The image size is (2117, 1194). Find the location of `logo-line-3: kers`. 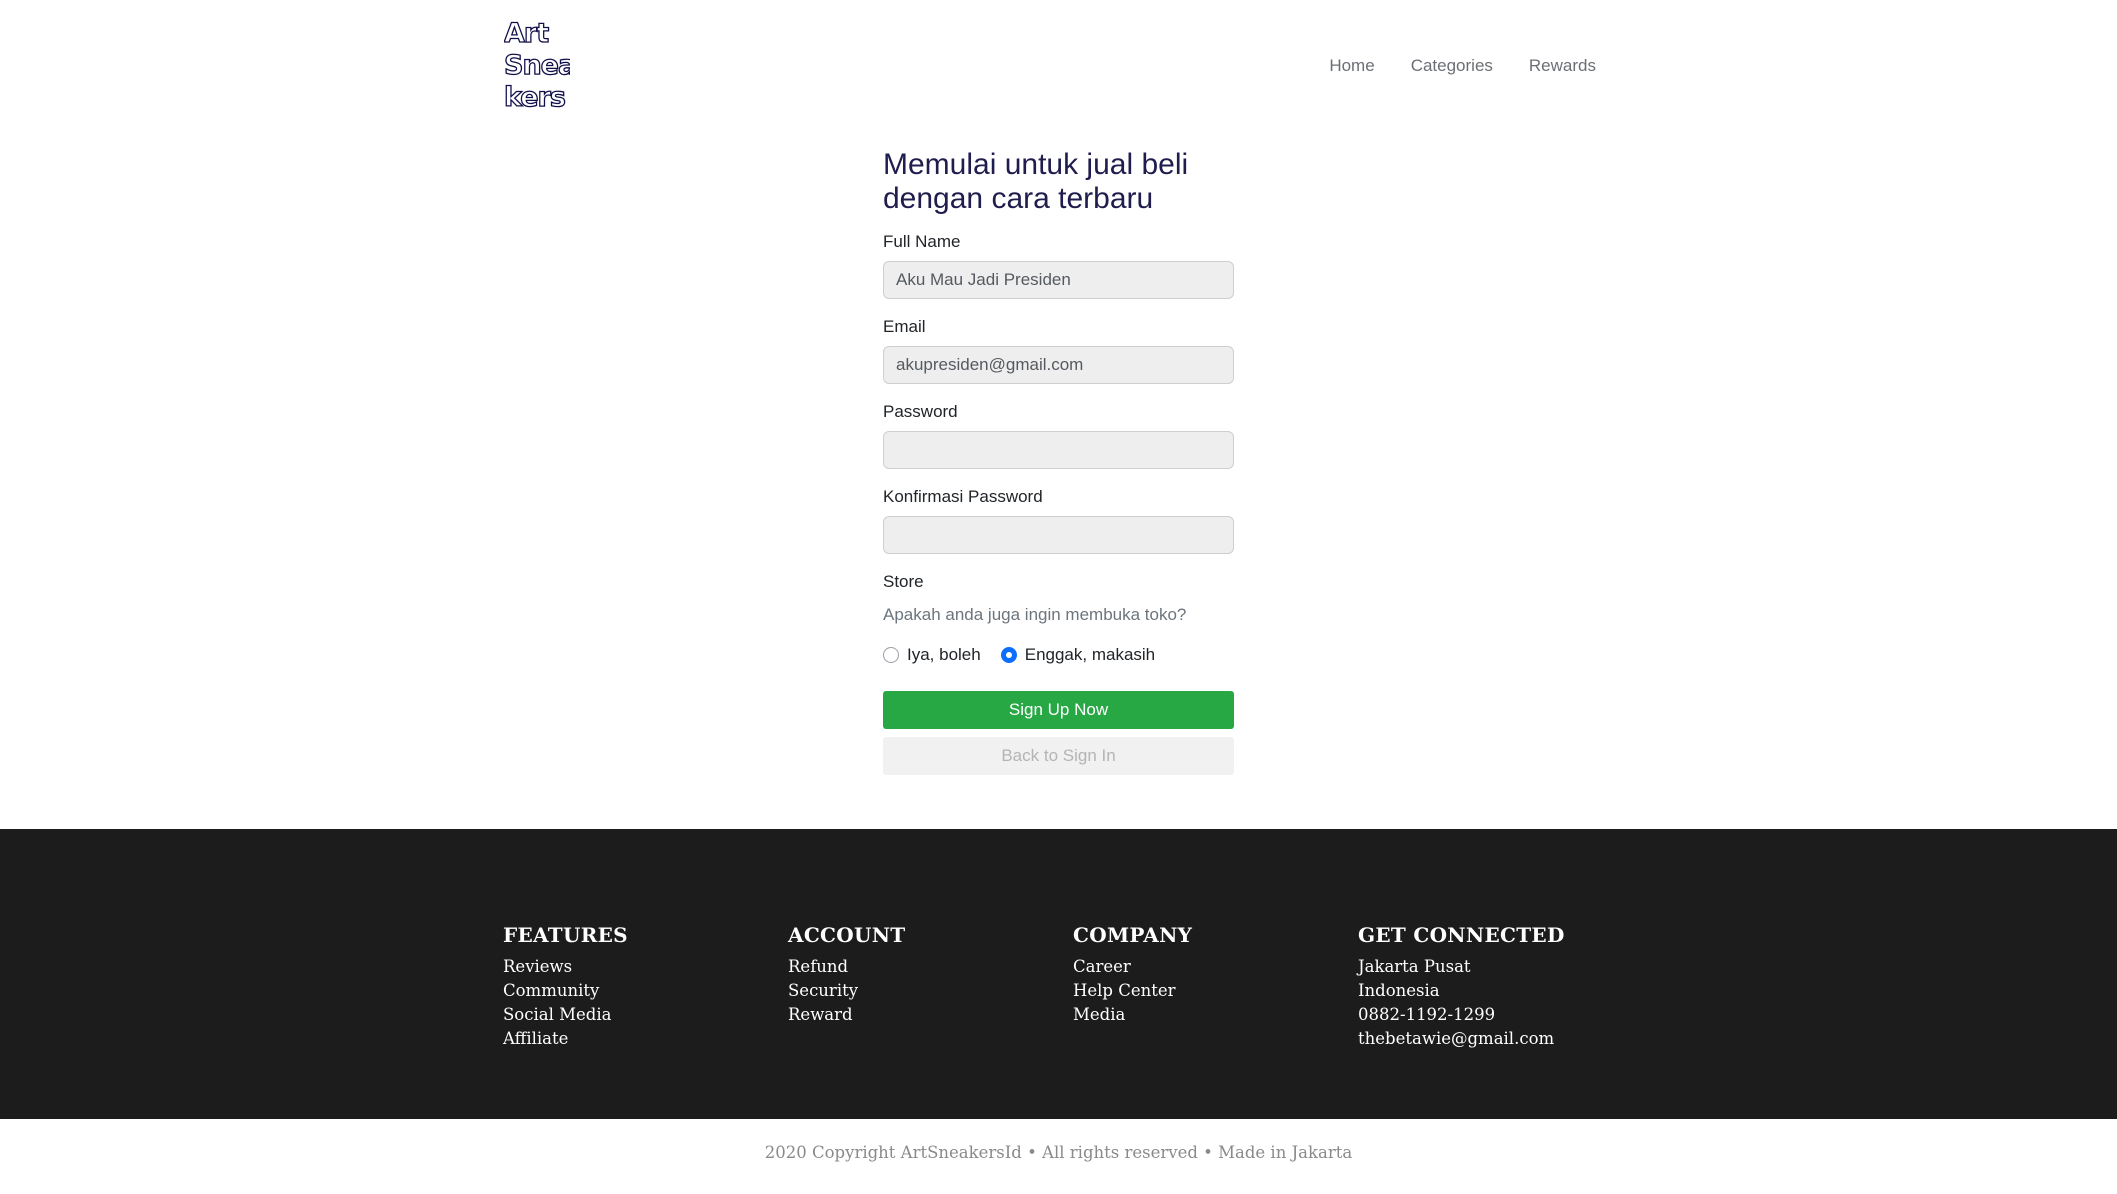

logo-line-3: kers is located at coordinates (535, 98).